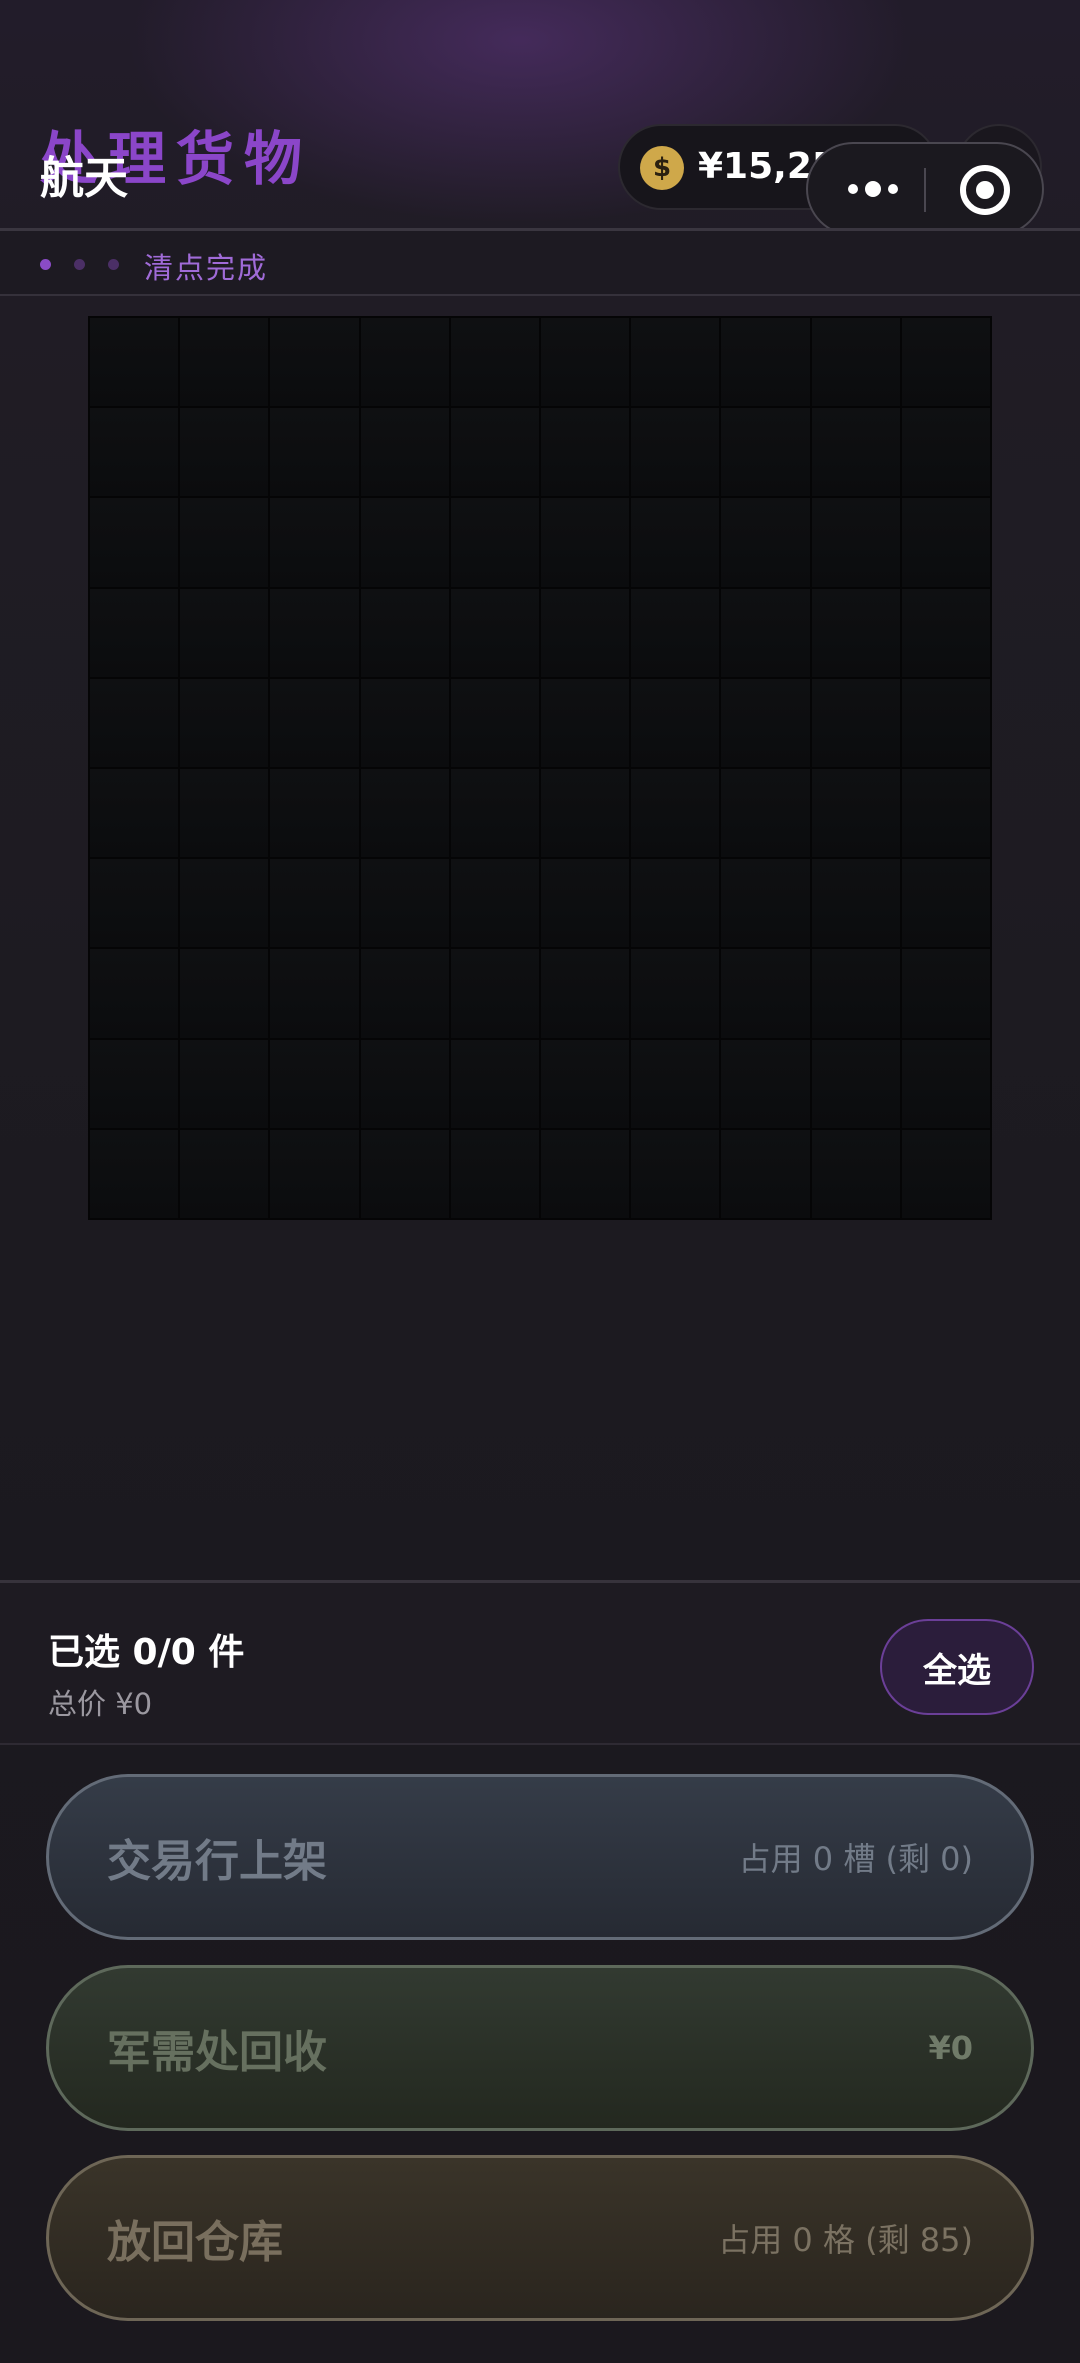 This screenshot has height=2363, width=1080. What do you see at coordinates (540, 2048) in the screenshot?
I see `recycle-button: 军需处回收 ¥0` at bounding box center [540, 2048].